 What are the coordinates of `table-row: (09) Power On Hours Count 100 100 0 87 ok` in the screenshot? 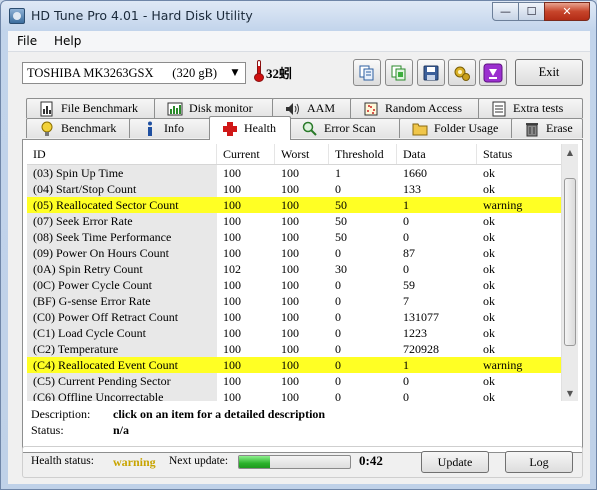 It's located at (294, 253).